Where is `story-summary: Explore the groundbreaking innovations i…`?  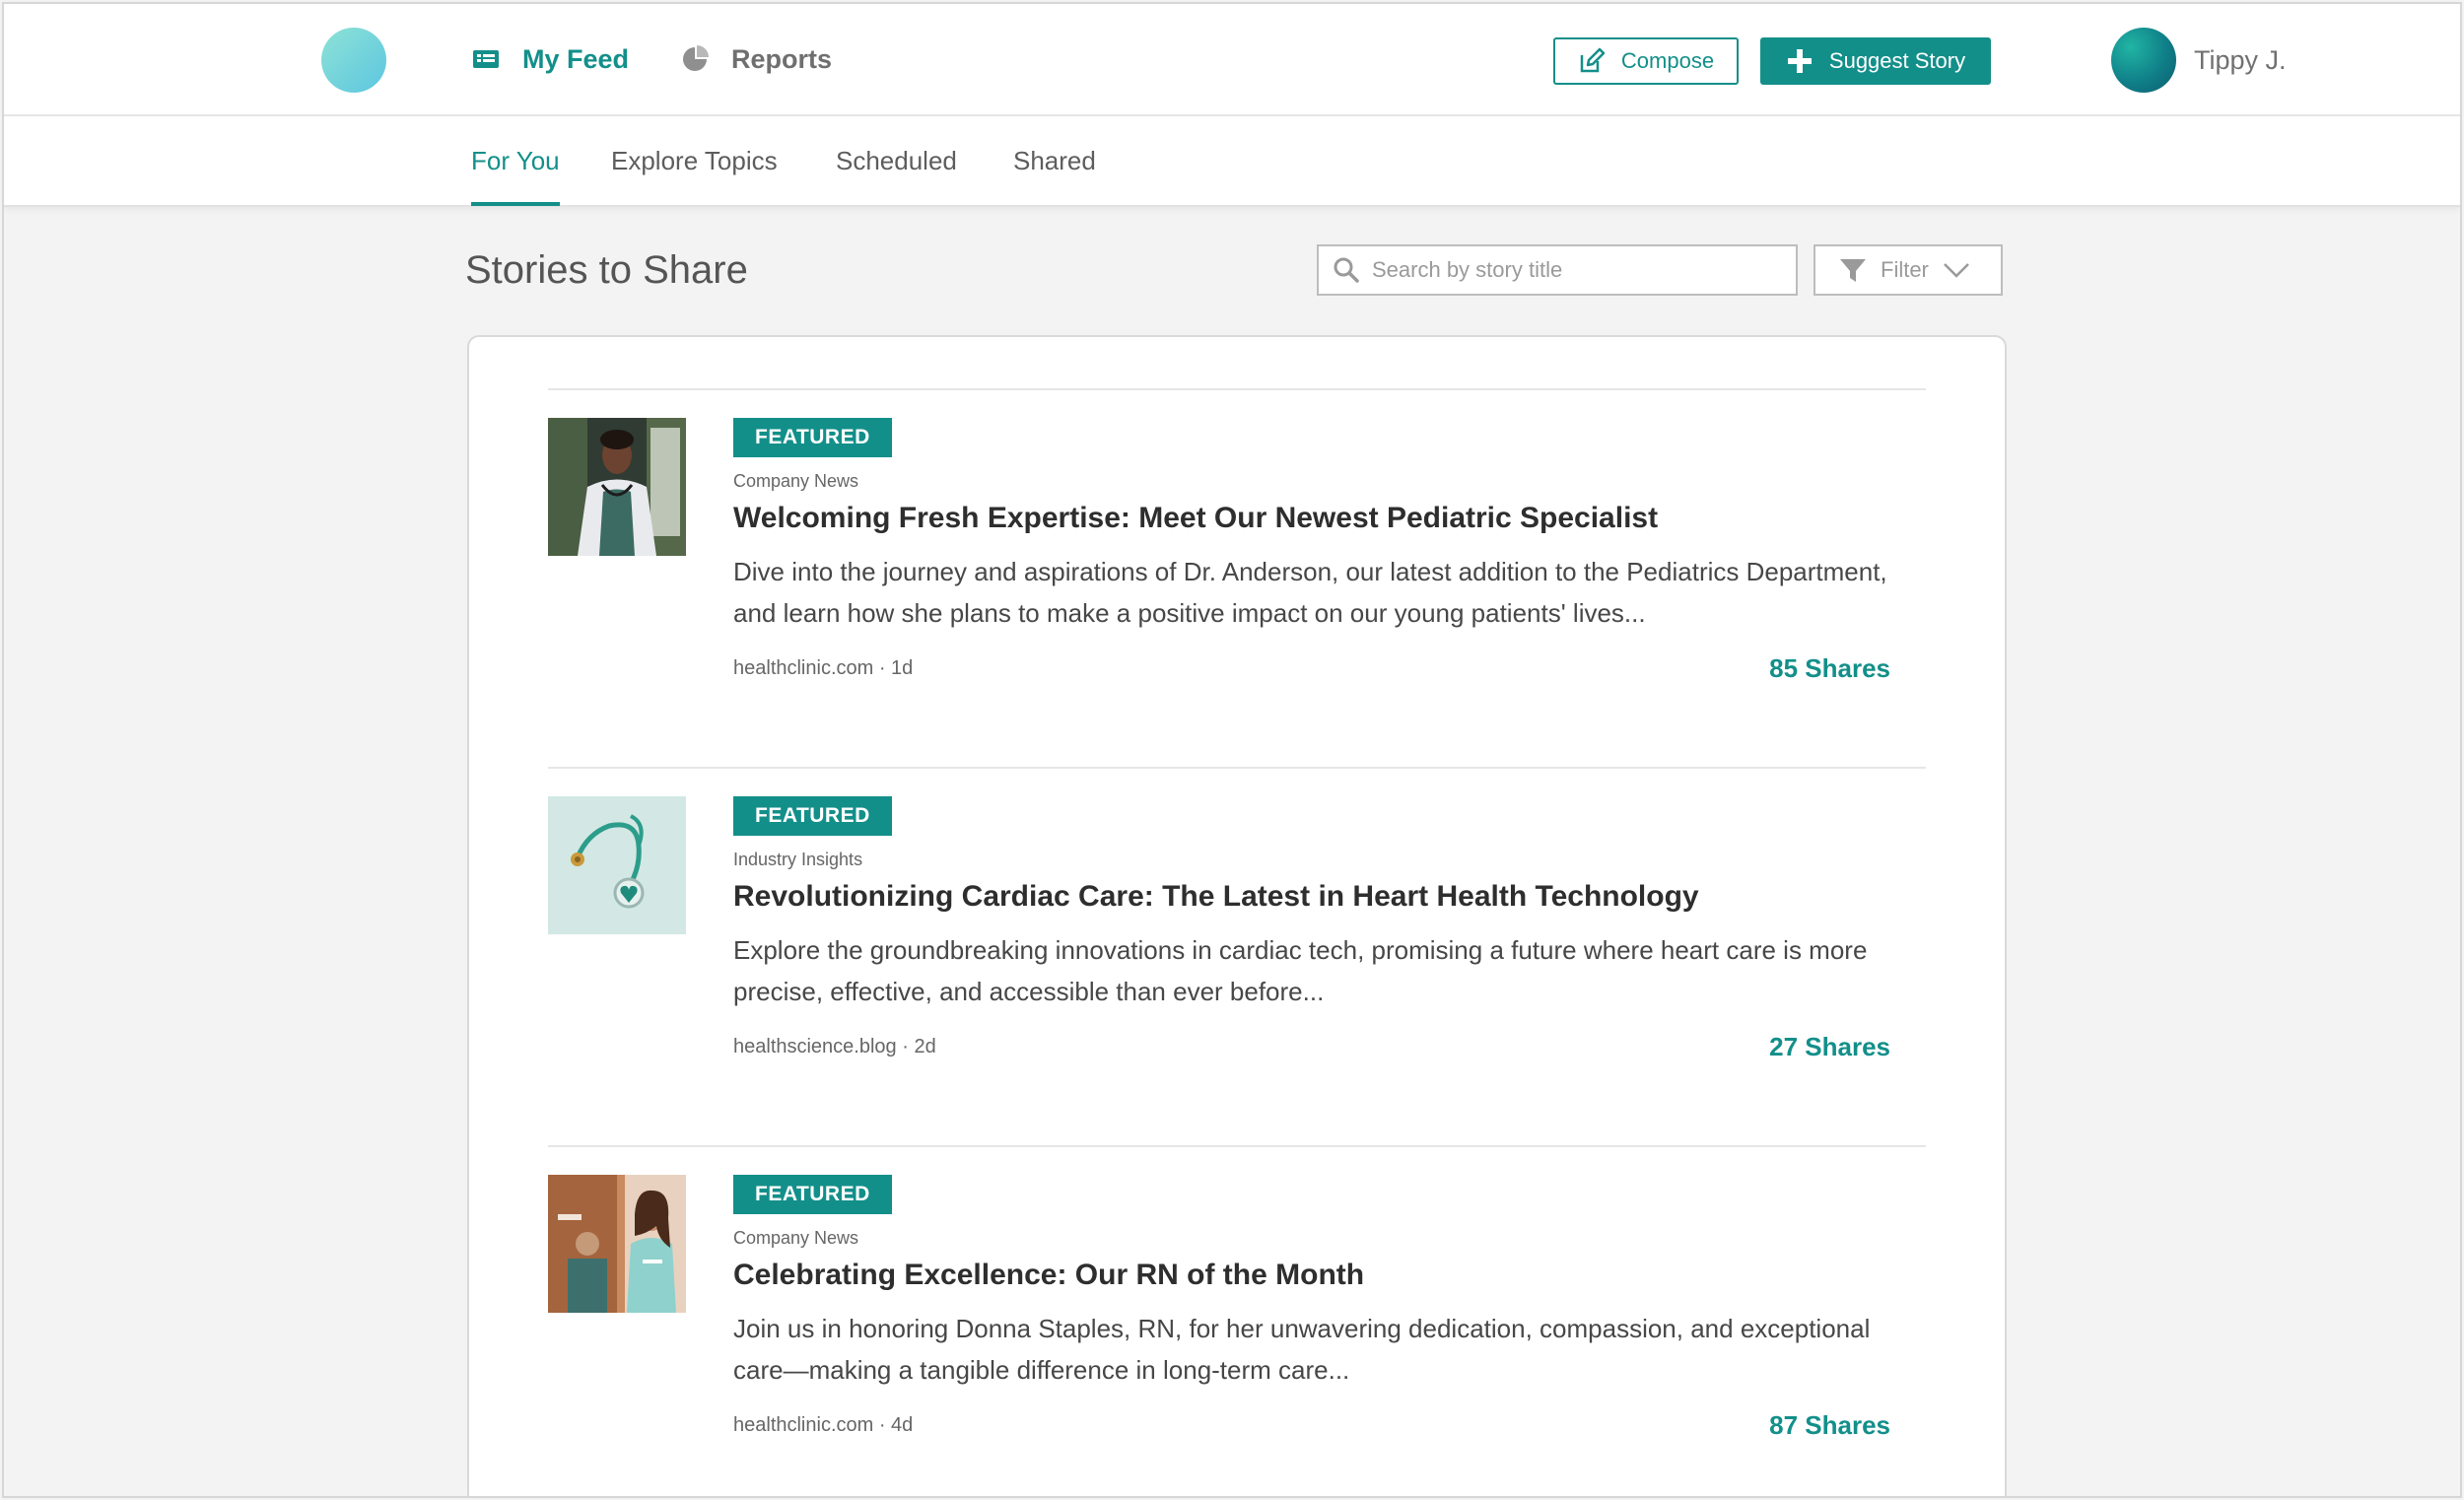
story-summary: Explore the groundbreaking innovations i… is located at coordinates (1300, 970).